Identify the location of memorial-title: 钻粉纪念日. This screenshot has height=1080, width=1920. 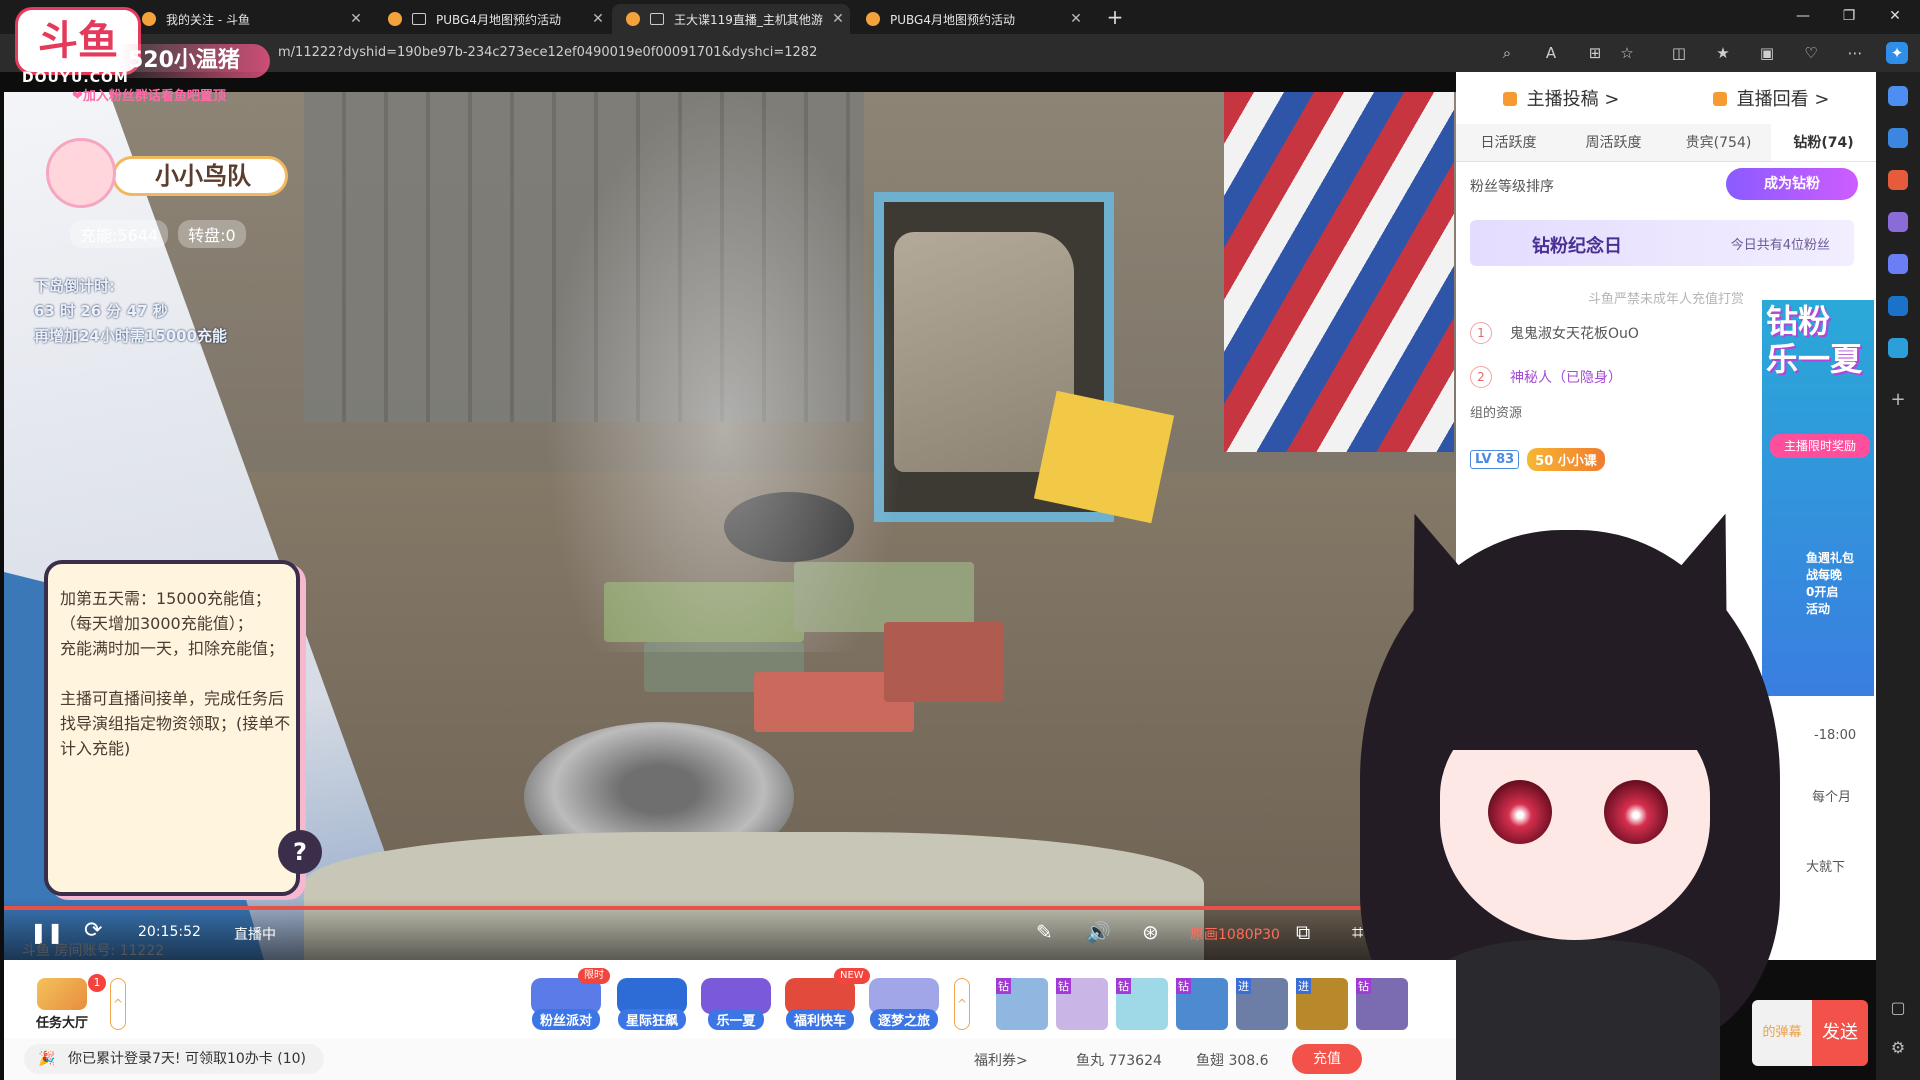
(1577, 246).